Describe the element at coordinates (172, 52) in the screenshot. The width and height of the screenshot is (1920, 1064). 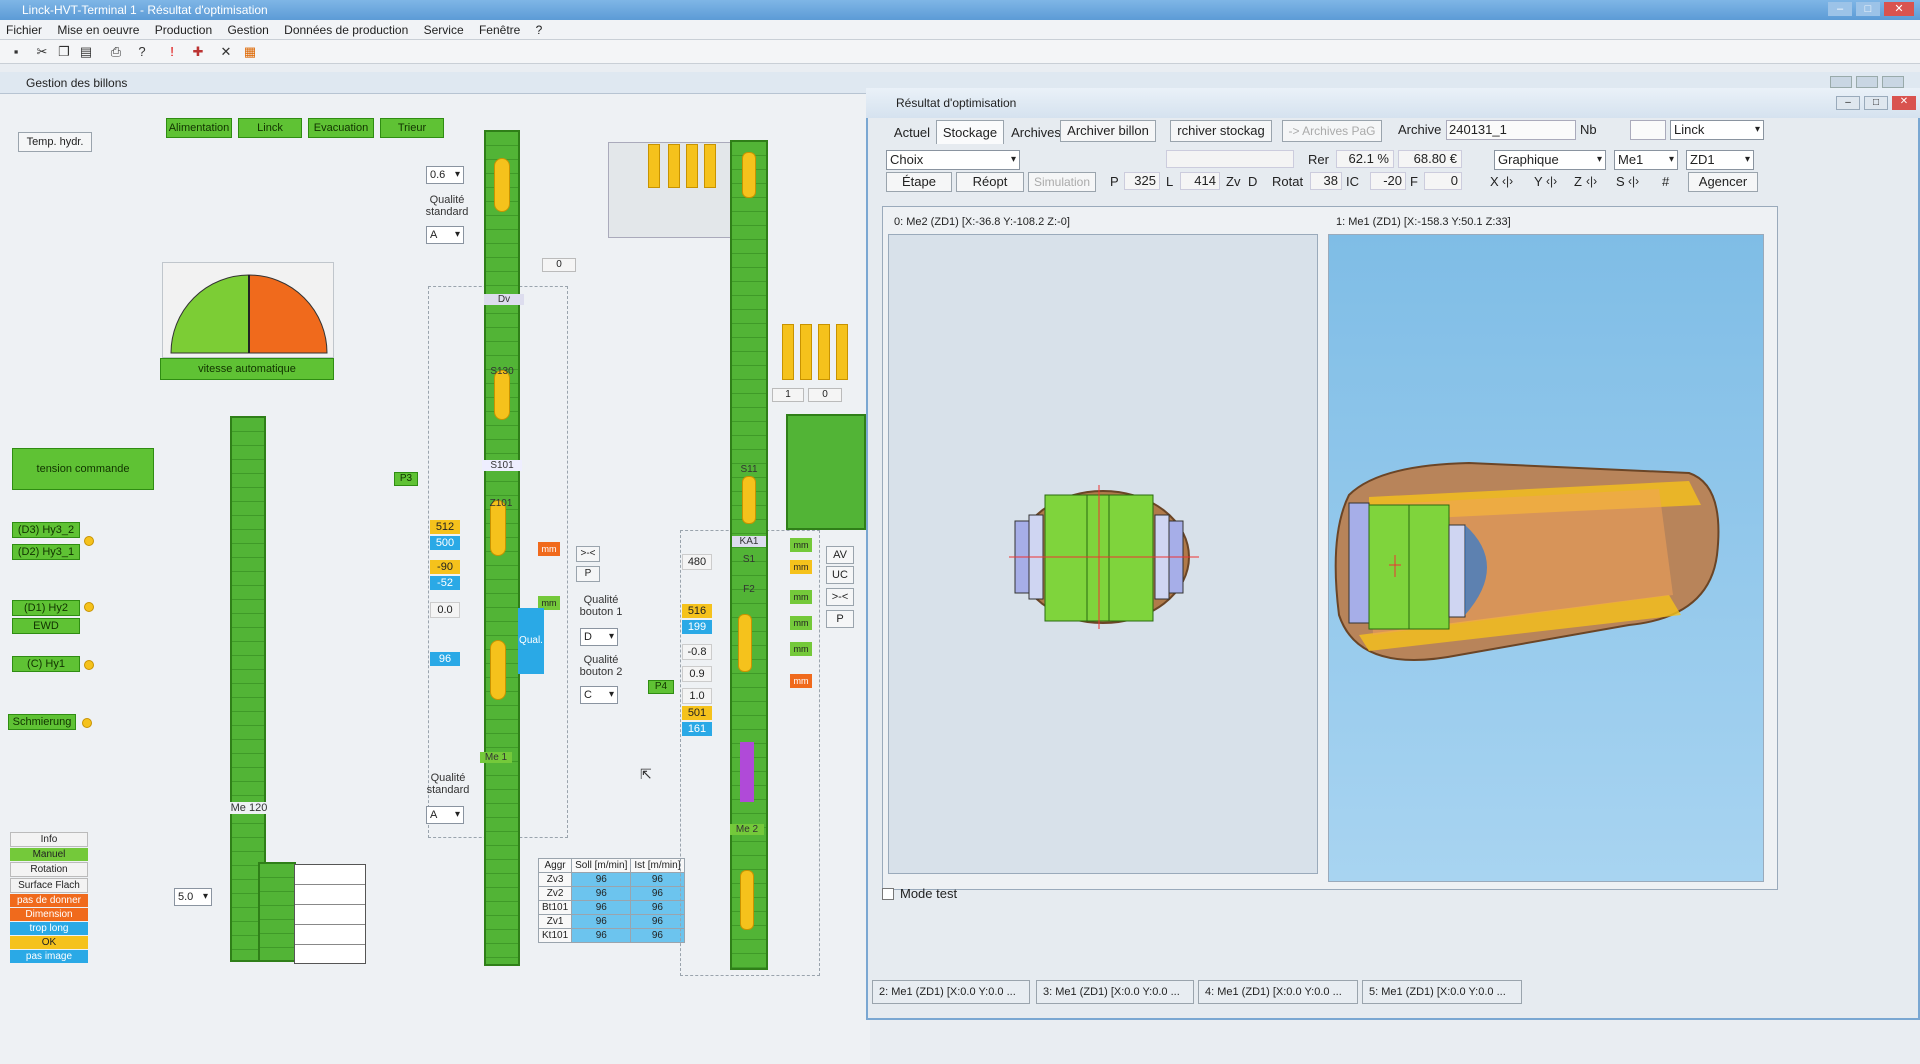
I see `alert-icon: !` at that location.